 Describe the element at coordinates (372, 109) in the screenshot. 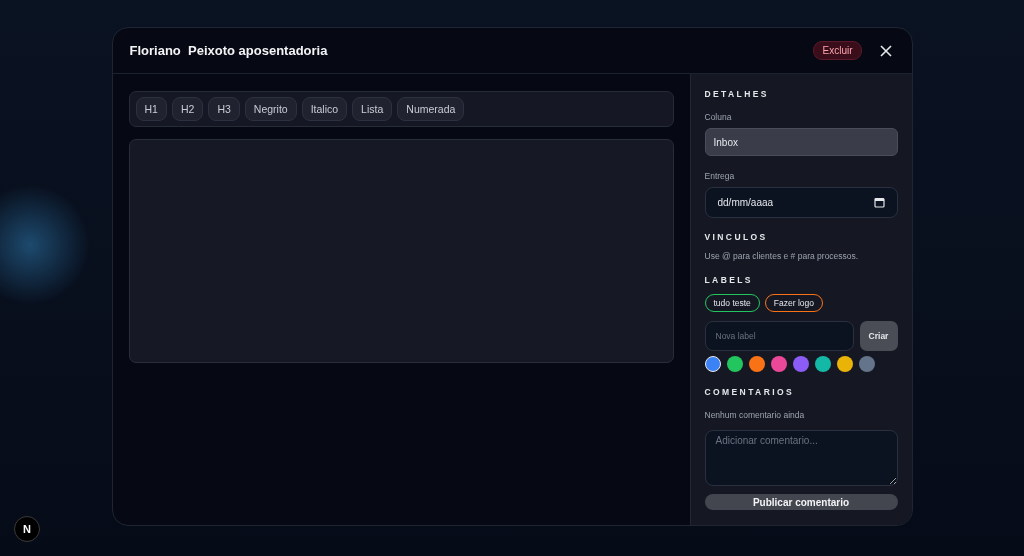

I see `format-button: Lista` at that location.